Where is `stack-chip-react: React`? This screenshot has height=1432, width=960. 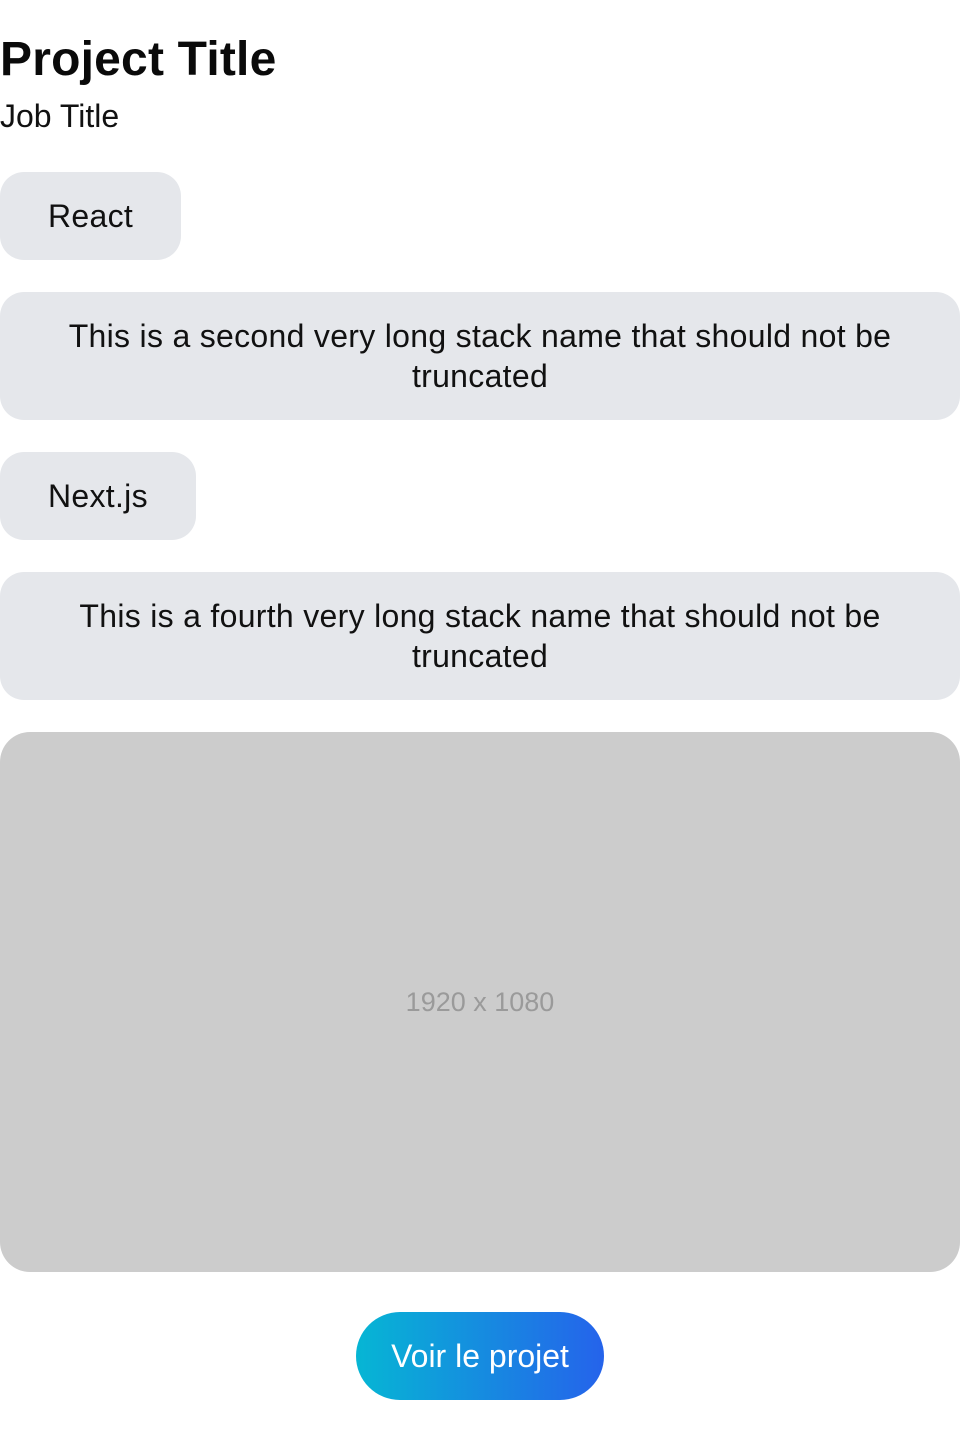 stack-chip-react: React is located at coordinates (91, 216).